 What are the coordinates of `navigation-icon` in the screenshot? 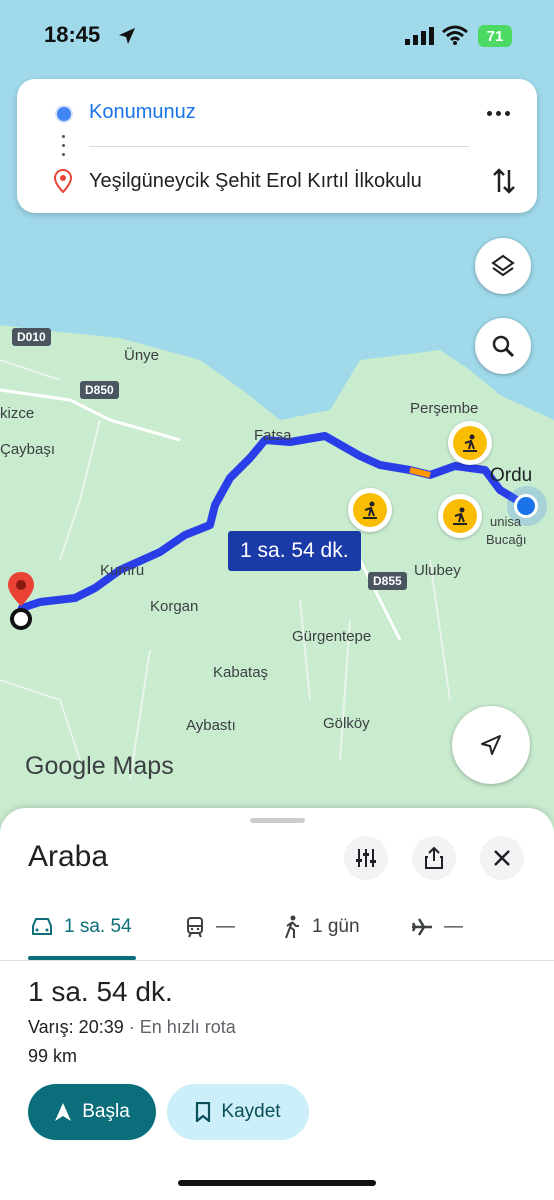 It's located at (63, 1112).